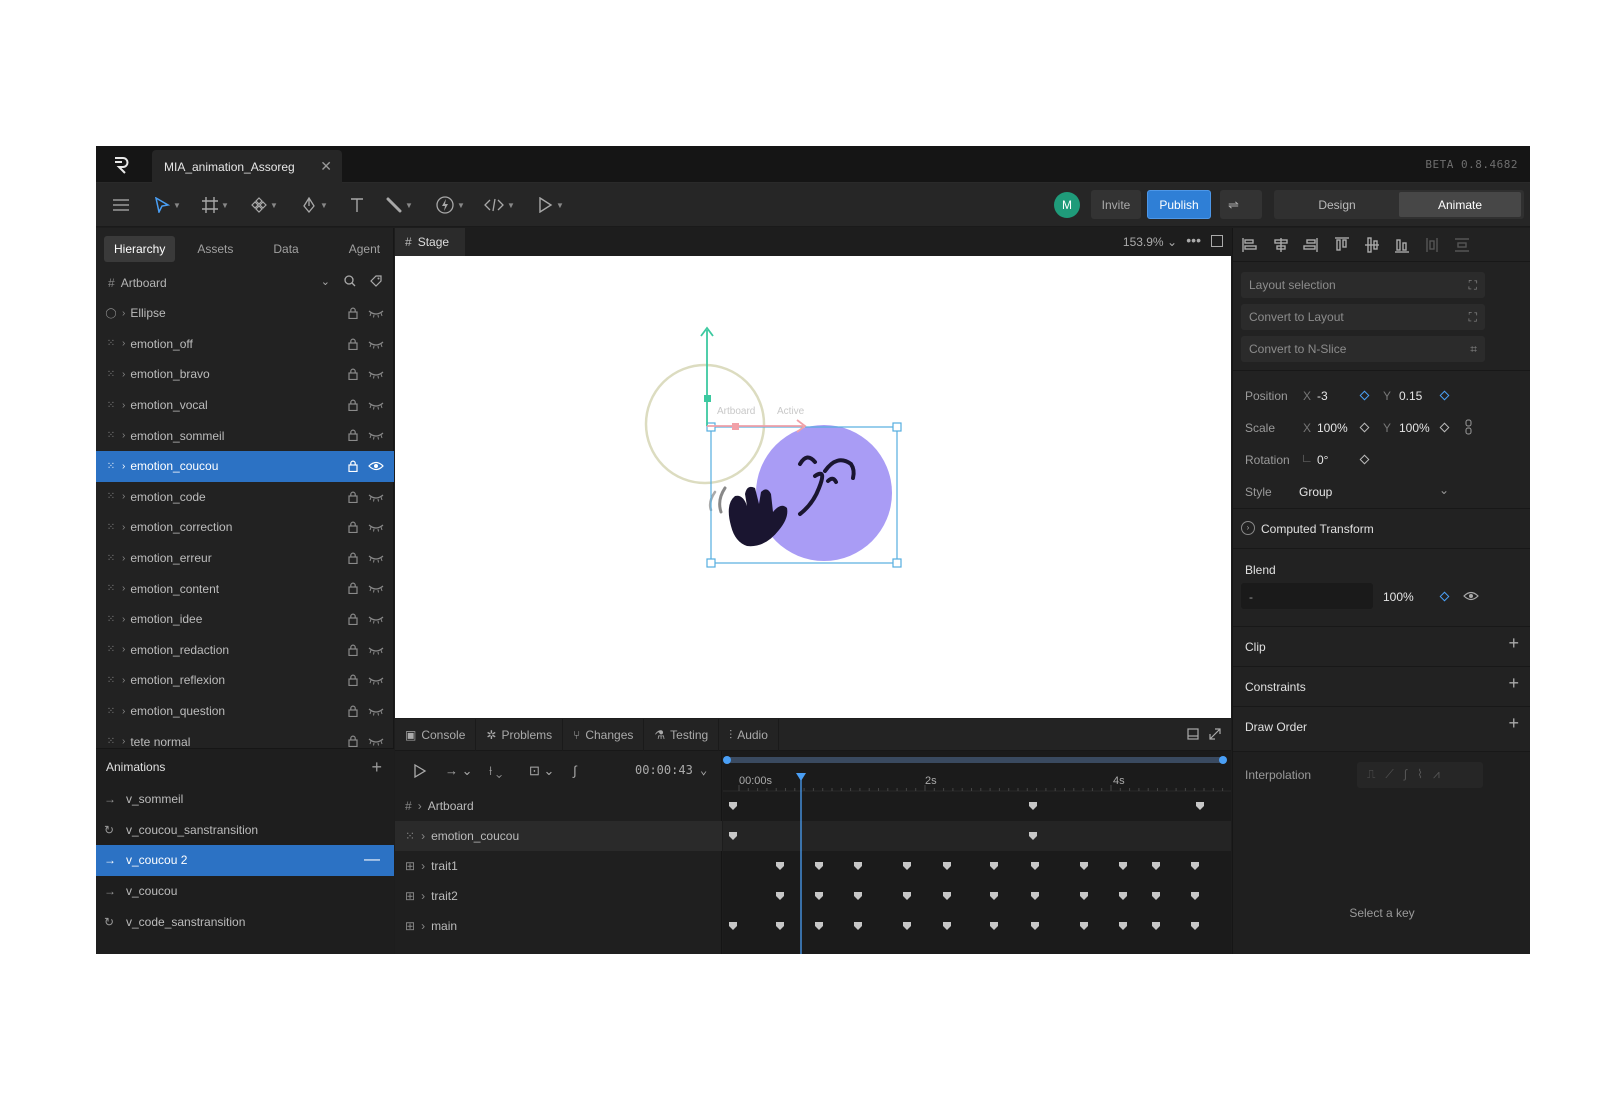 This screenshot has width=1620, height=1095. I want to click on hierarchy-row: ⁙ › emotion_sommeil, so click(245, 435).